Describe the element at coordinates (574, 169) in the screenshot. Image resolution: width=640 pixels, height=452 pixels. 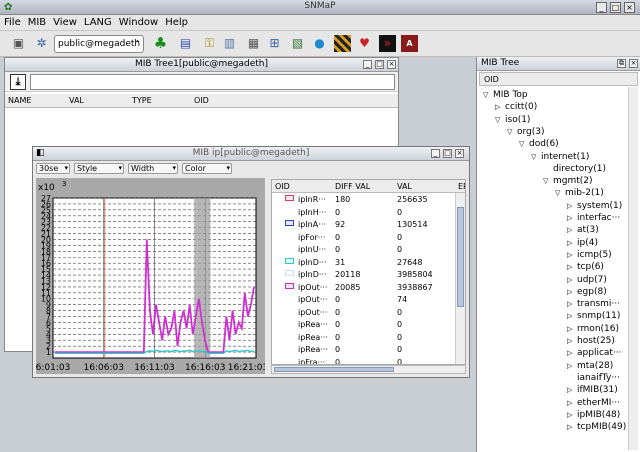
I see `tree-node: directory(1)` at that location.